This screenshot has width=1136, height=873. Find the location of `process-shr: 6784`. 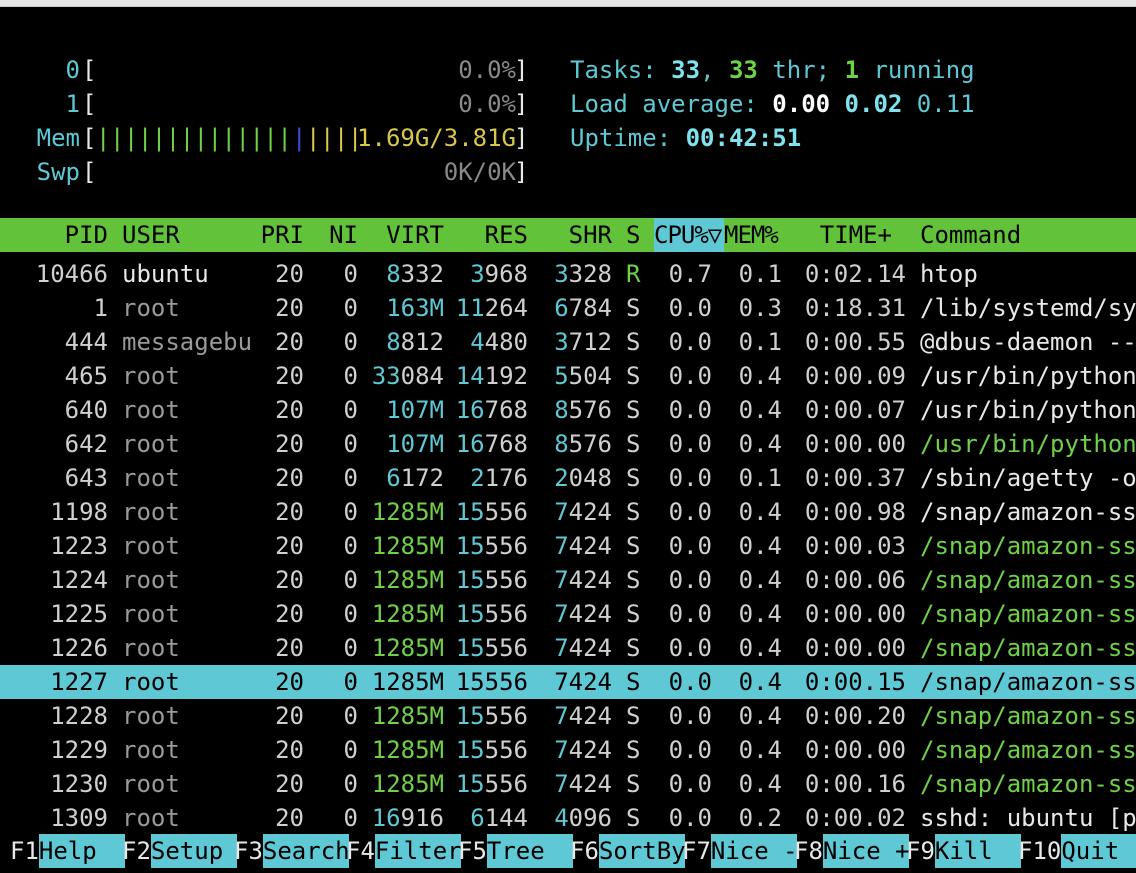

process-shr: 6784 is located at coordinates (583, 308).